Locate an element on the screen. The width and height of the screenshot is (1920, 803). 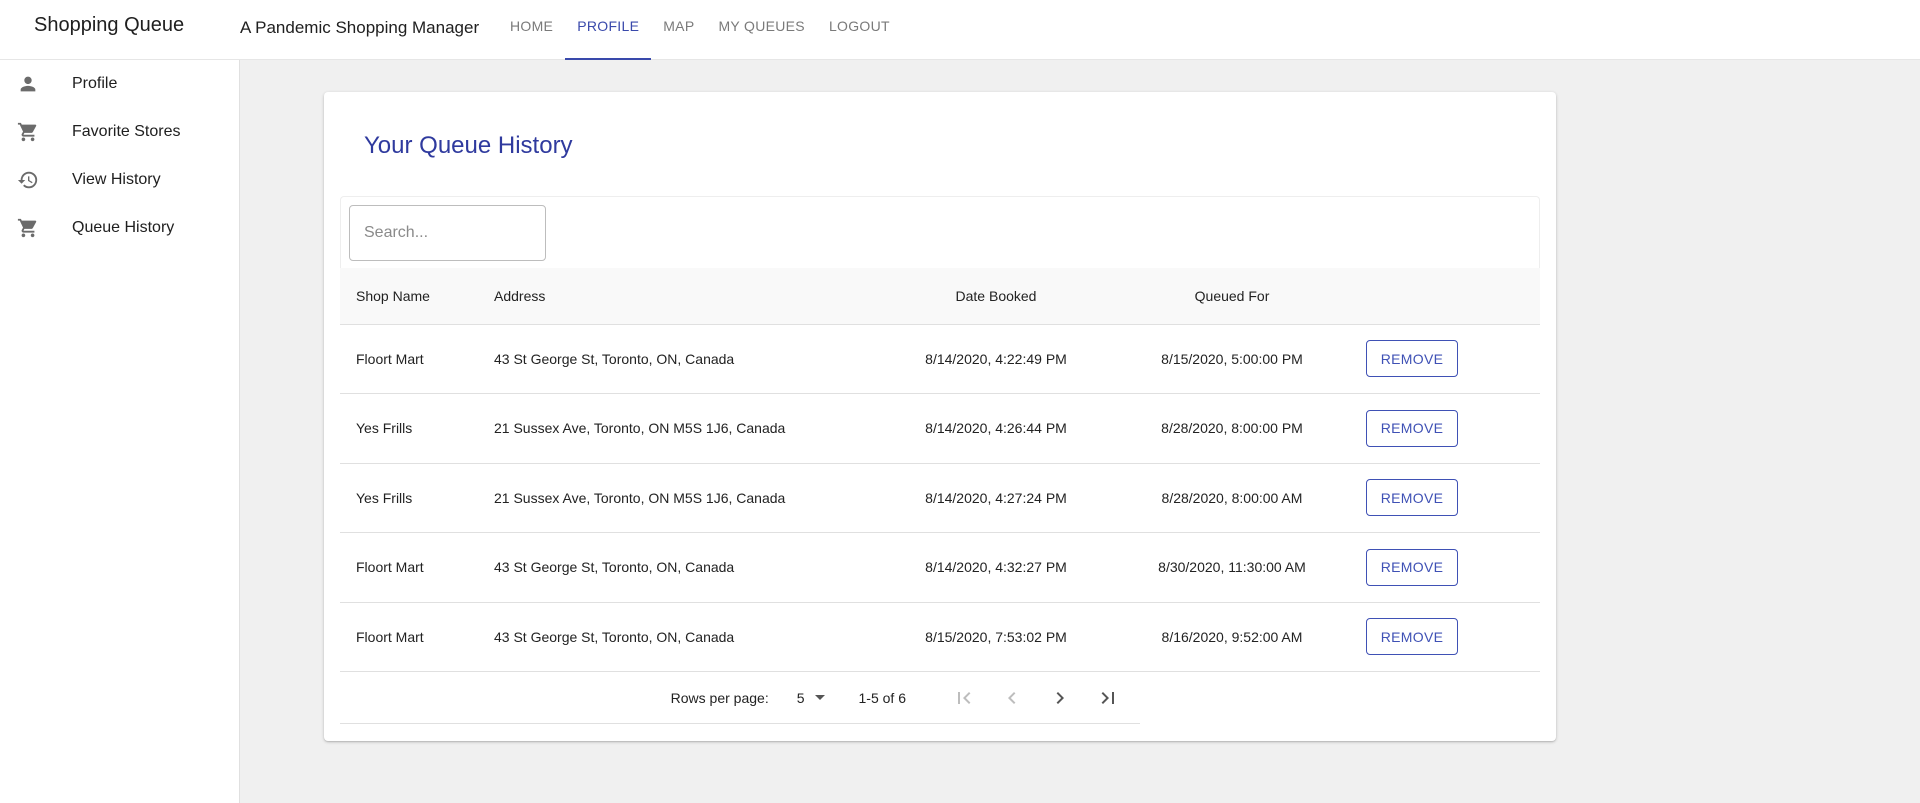
sidebar-item-view-history: View History is located at coordinates (119, 180).